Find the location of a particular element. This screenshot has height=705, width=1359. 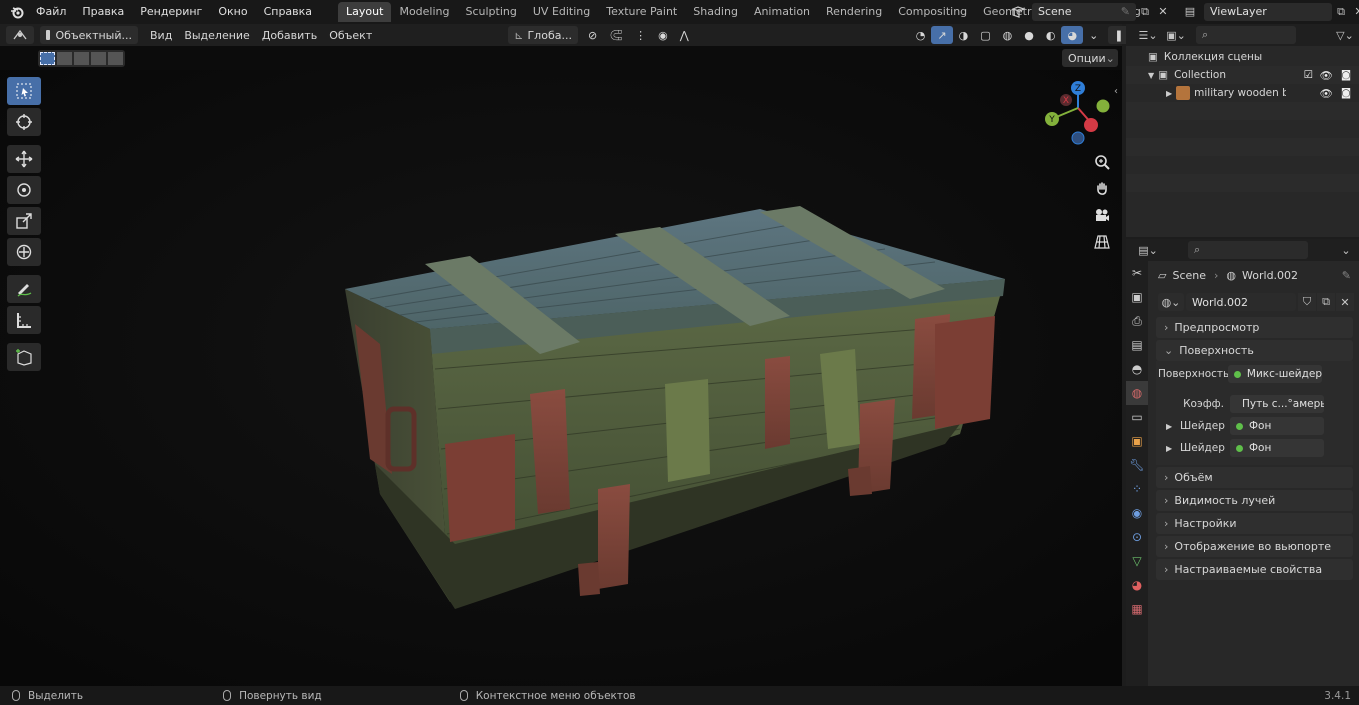

tab-sculpting: Sculpting is located at coordinates (491, 12).